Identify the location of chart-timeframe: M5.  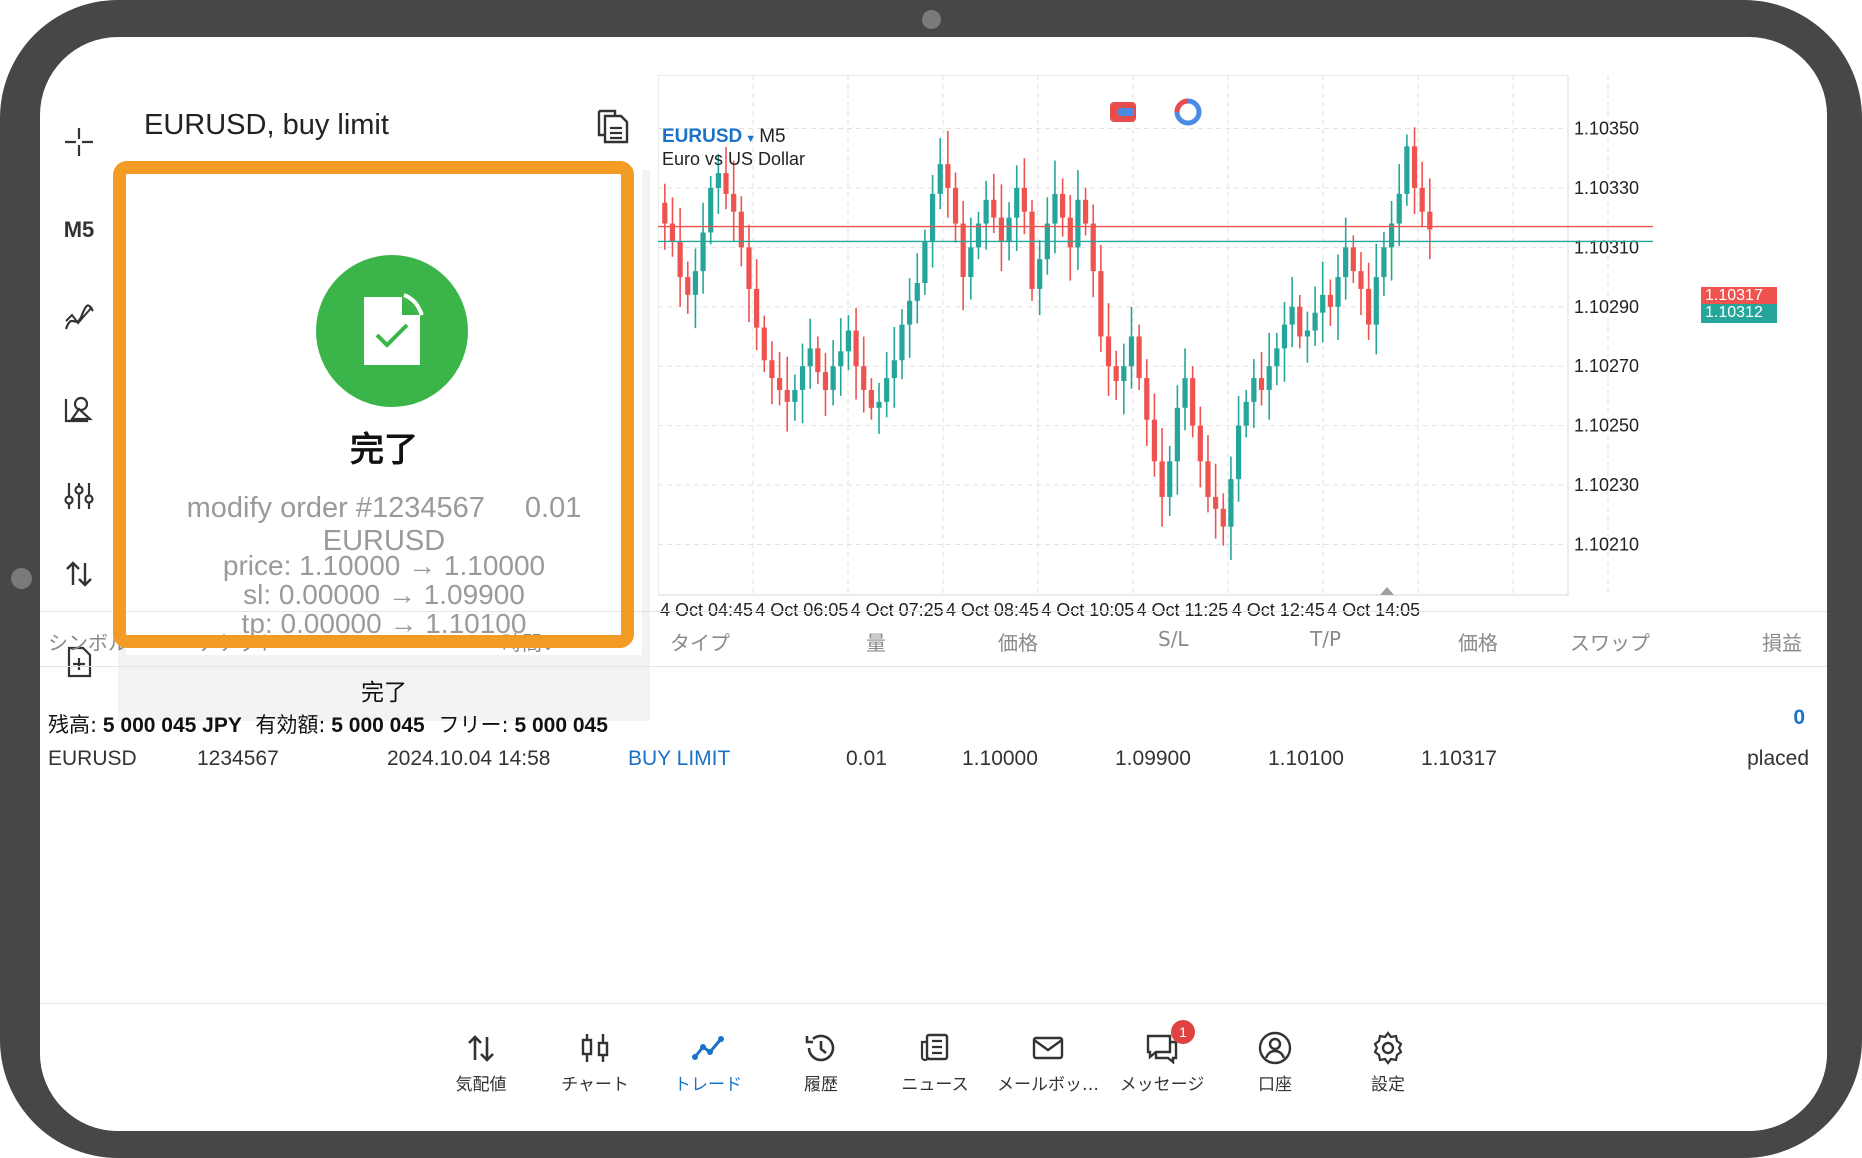
(772, 136).